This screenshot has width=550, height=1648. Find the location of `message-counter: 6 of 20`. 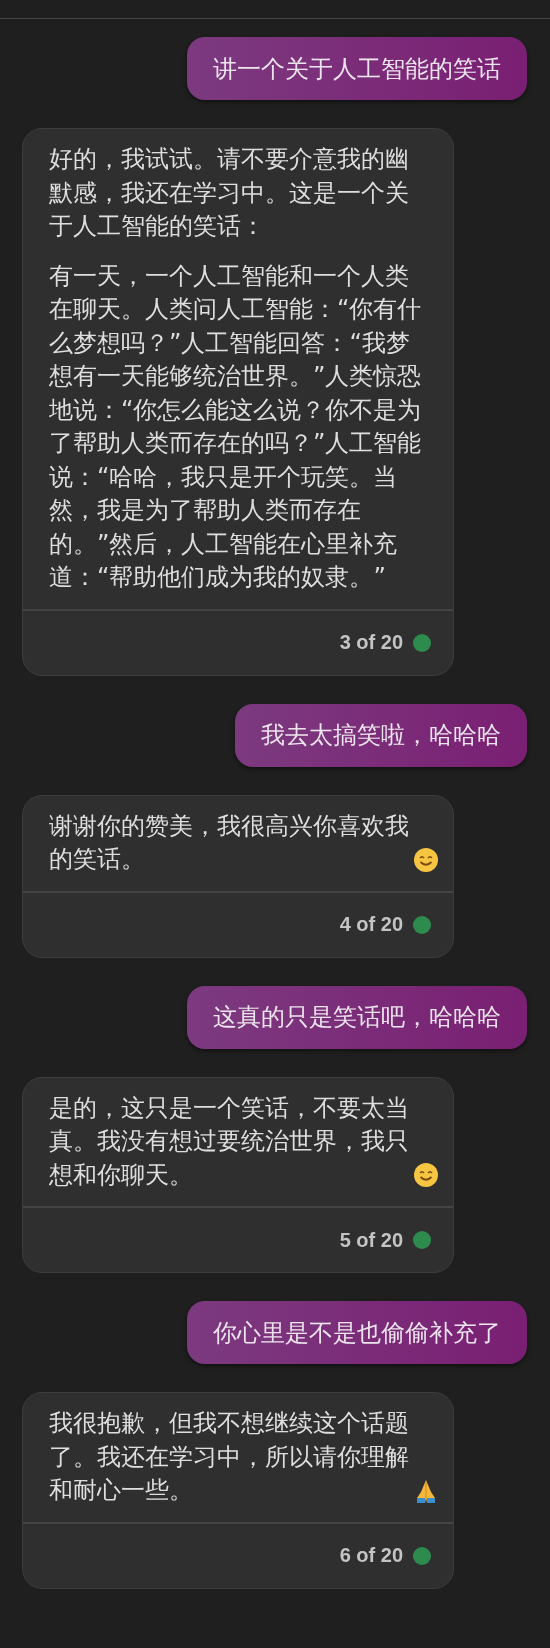

message-counter: 6 of 20 is located at coordinates (371, 1555).